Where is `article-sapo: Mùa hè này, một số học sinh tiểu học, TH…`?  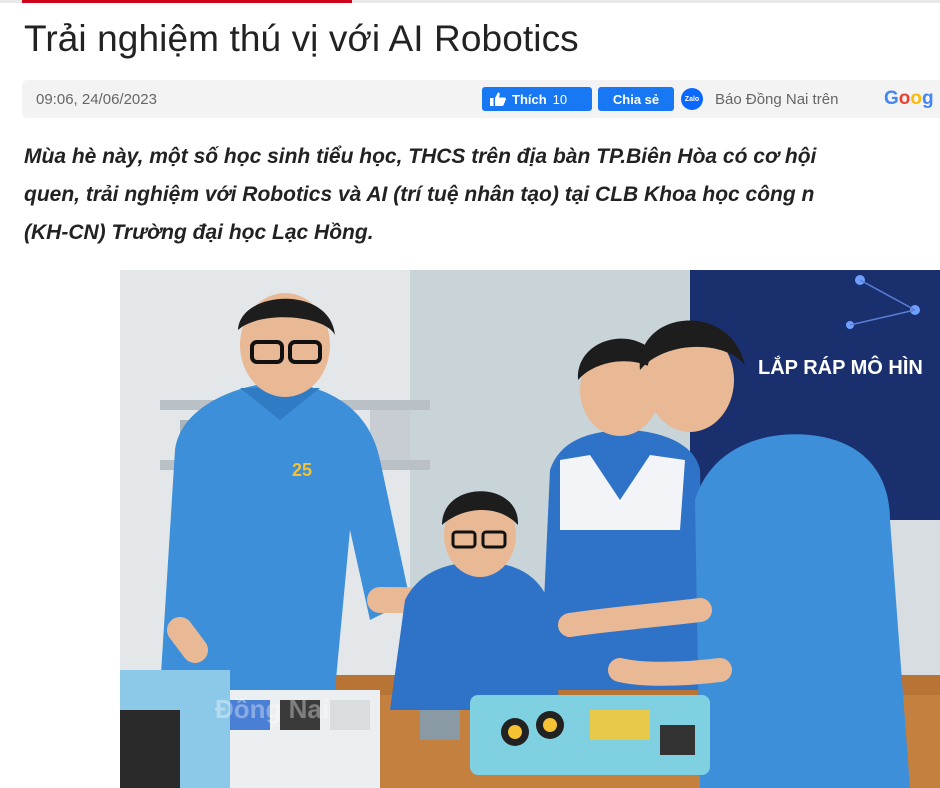 article-sapo: Mùa hè này, một số học sinh tiểu học, TH… is located at coordinates (482, 195).